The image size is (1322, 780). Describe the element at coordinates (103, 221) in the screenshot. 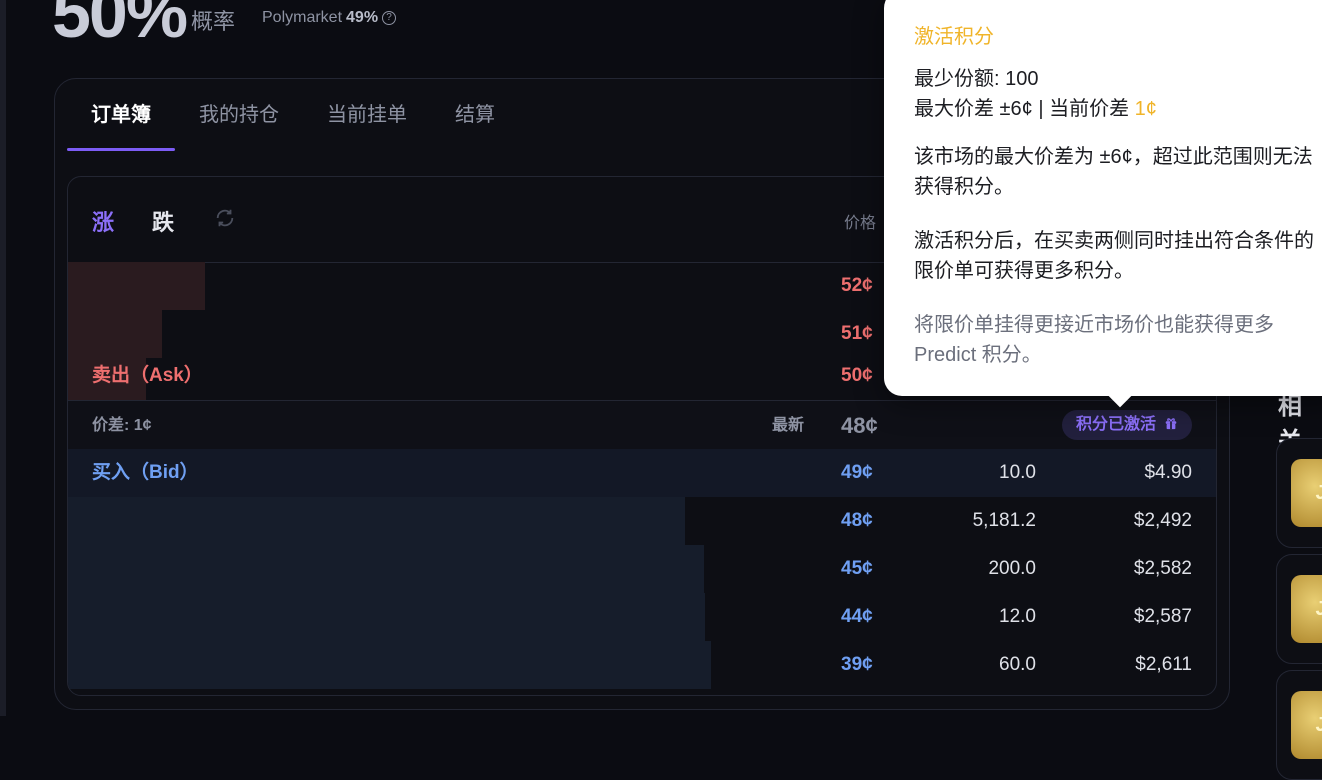

I see `side-toggle-up: 涨` at that location.